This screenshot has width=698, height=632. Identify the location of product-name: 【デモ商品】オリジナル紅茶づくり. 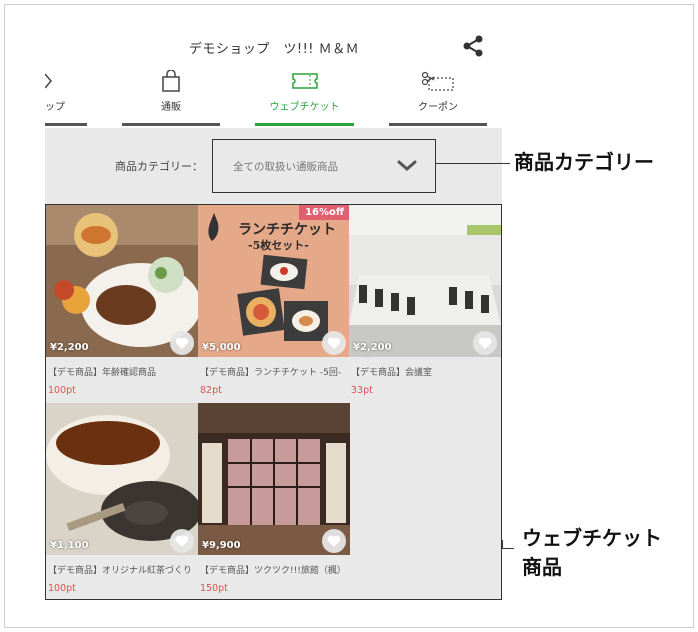
(120, 571).